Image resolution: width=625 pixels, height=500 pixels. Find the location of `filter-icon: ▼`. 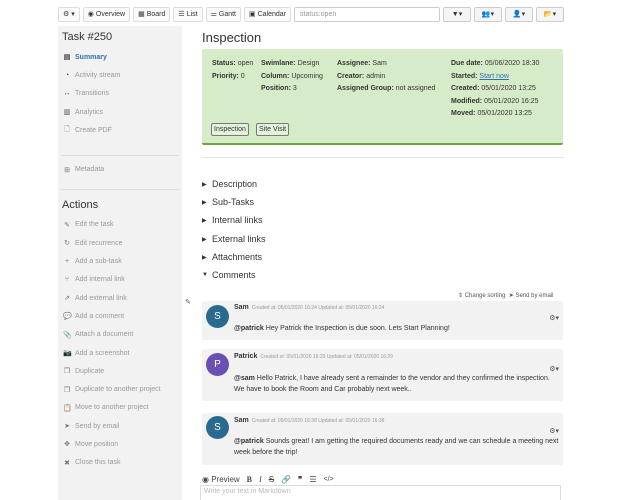

filter-icon: ▼ is located at coordinates (455, 14).